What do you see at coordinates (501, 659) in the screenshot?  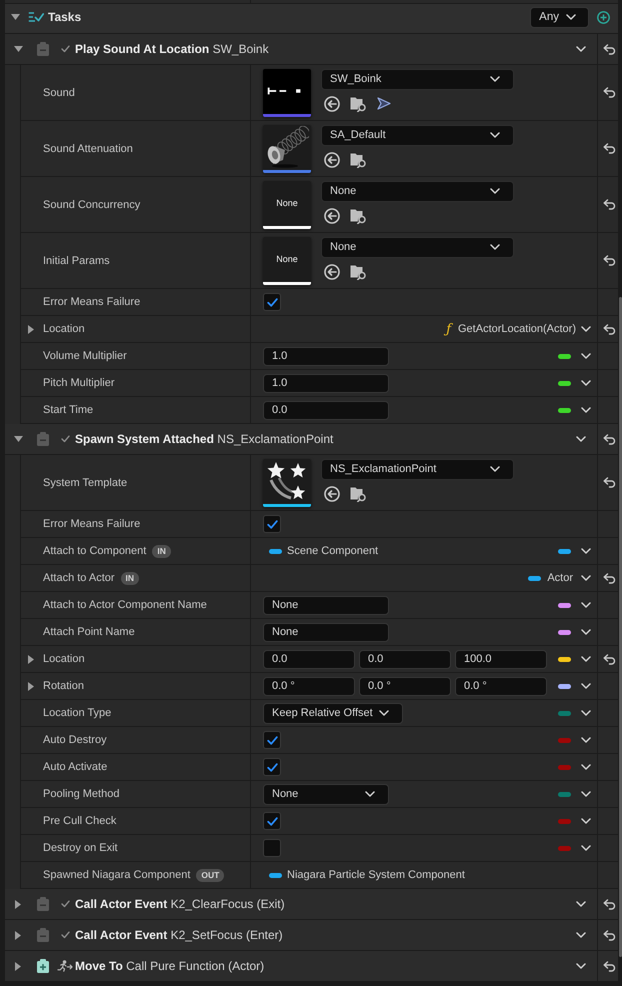 I see `vector-component-field: 100.0` at bounding box center [501, 659].